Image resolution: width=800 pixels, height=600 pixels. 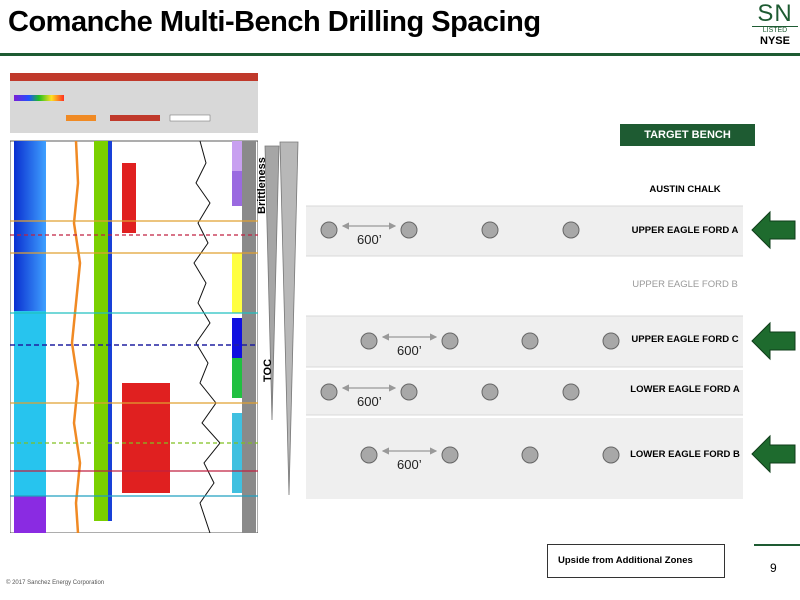 I want to click on toc-label: TOC, so click(x=268, y=370).